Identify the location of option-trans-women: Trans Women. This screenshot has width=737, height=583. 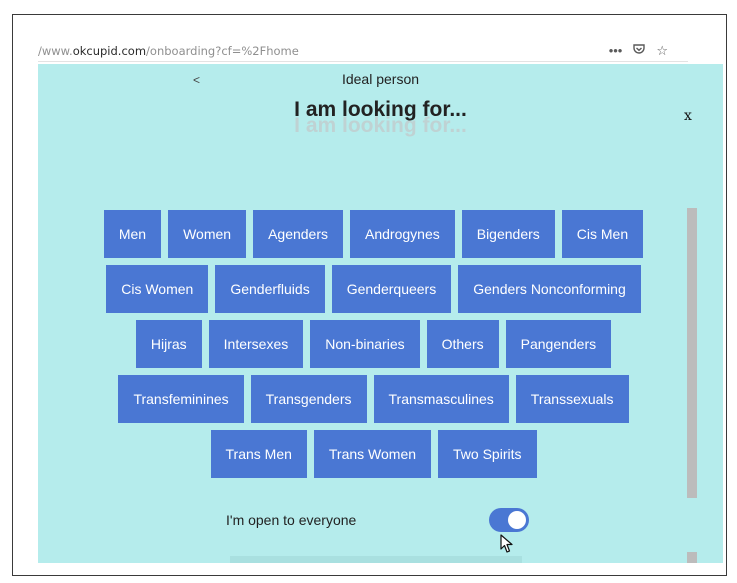
(372, 454).